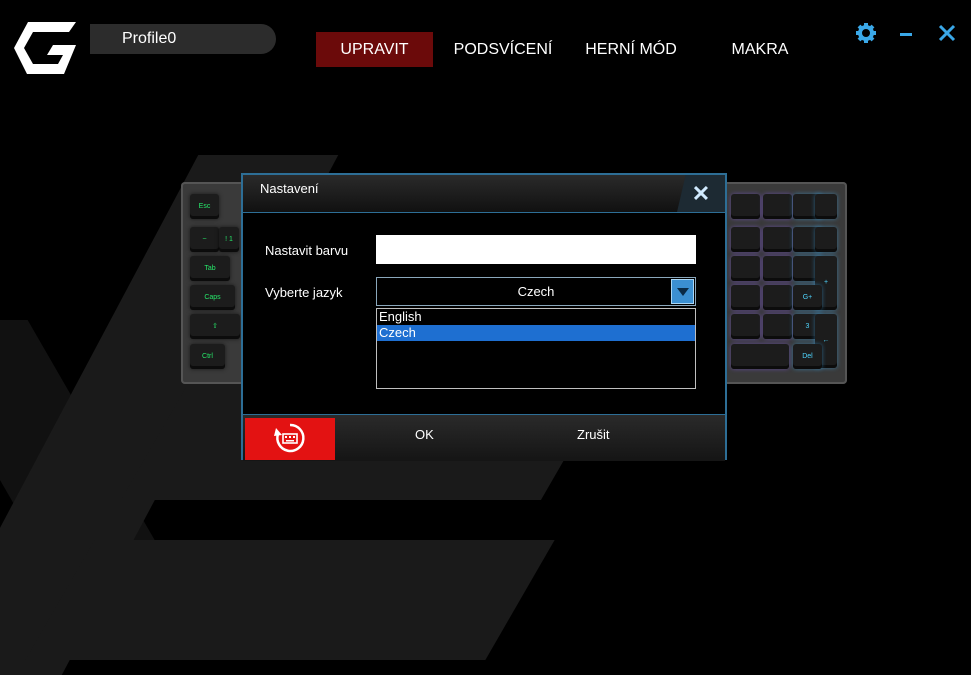 This screenshot has width=971, height=675. Describe the element at coordinates (304, 292) in the screenshot. I see `language-label: Vyberte jazyk` at that location.